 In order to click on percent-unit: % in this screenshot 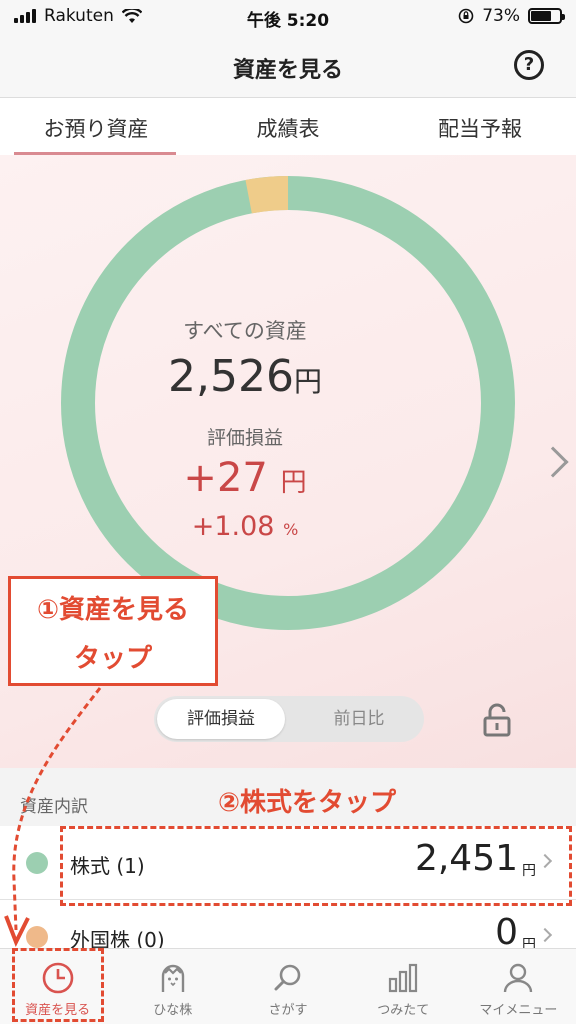, I will do `click(291, 529)`.